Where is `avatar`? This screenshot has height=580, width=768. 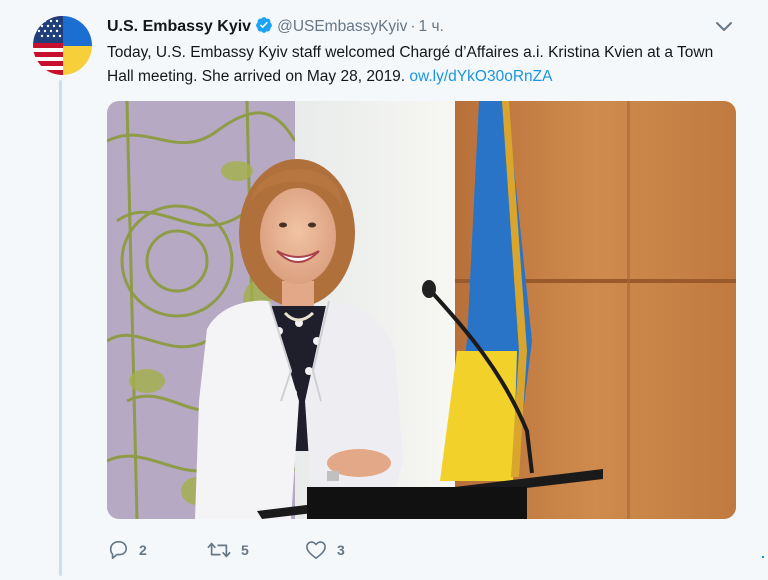 avatar is located at coordinates (62, 45).